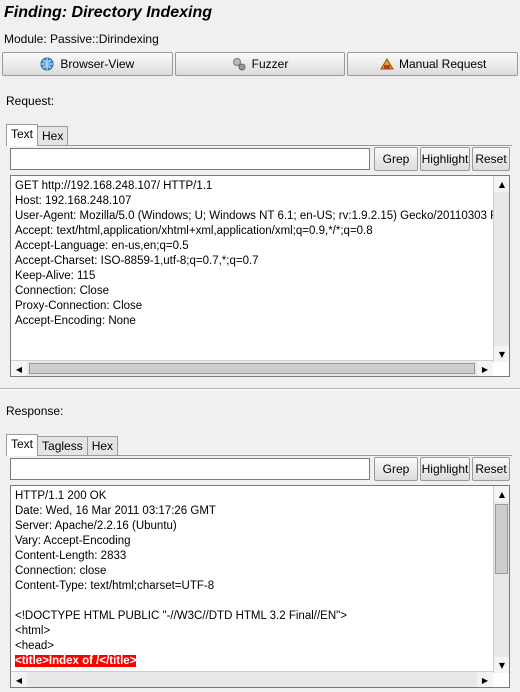 This screenshot has height=692, width=520. Describe the element at coordinates (115, 586) in the screenshot. I see `response-line: Content-Type: text/html;charset=UTF-8` at that location.